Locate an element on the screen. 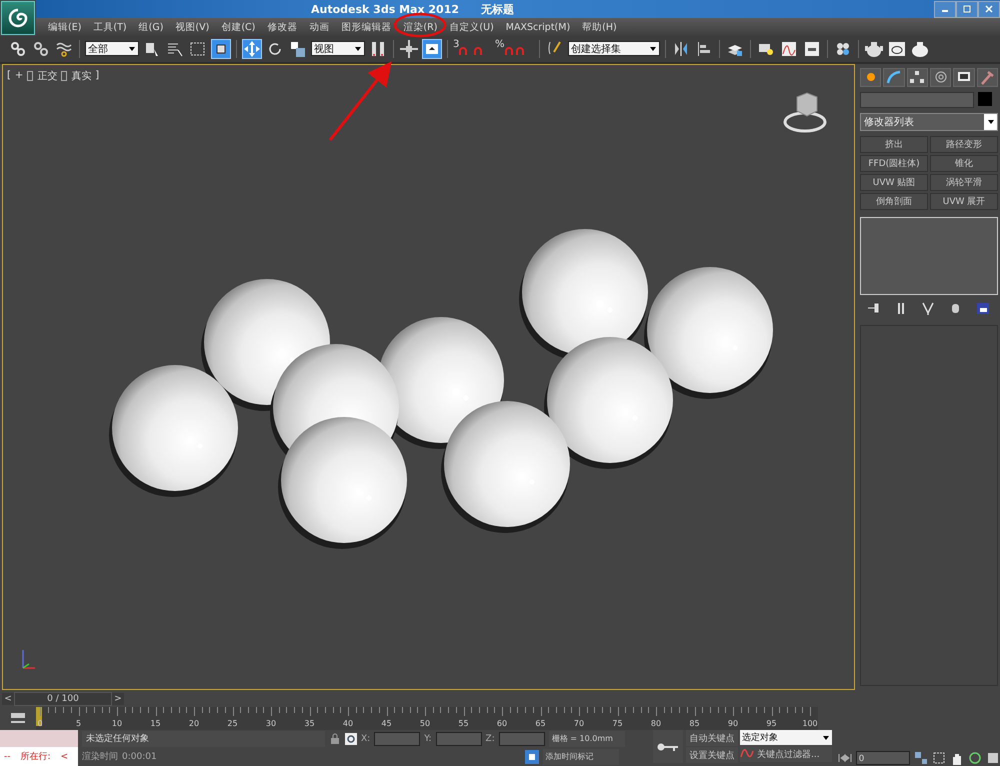 The image size is (1000, 766). close-icon is located at coordinates (989, 9).